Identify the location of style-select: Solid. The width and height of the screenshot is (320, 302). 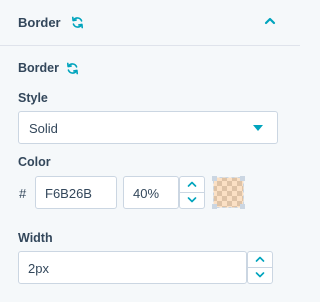
(148, 127).